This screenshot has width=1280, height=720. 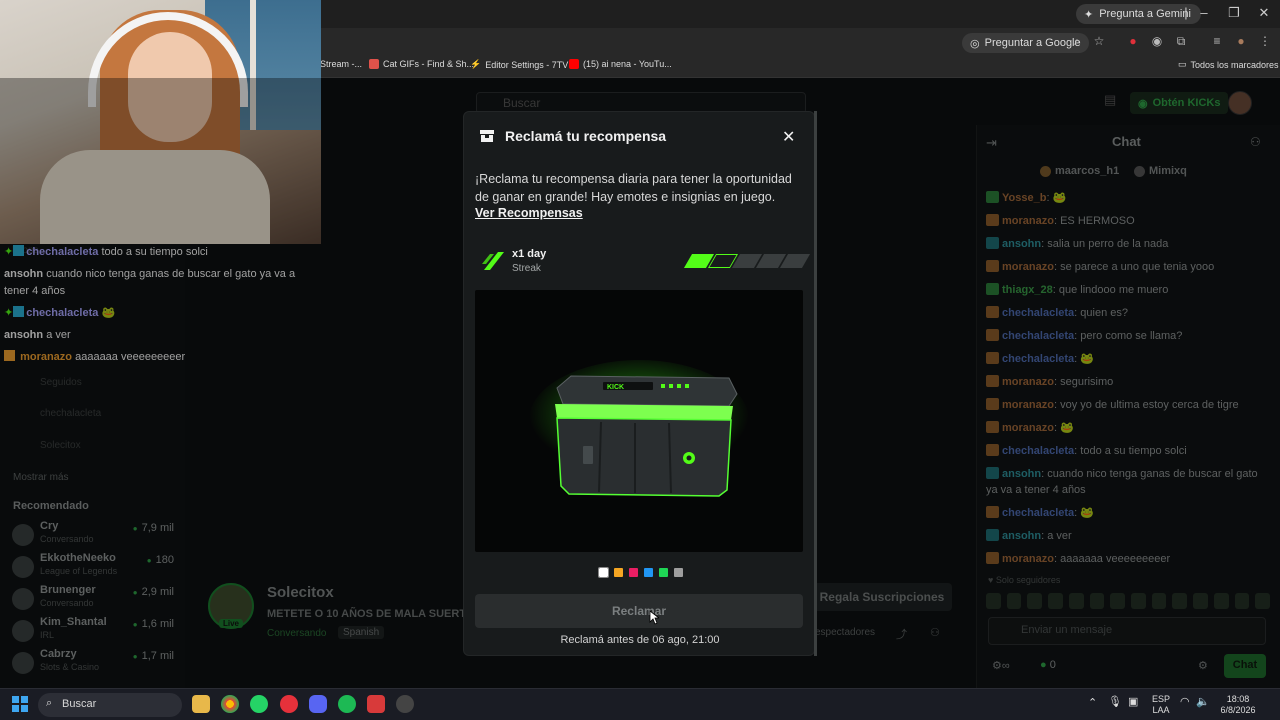 What do you see at coordinates (318, 704) in the screenshot?
I see `discord-icon` at bounding box center [318, 704].